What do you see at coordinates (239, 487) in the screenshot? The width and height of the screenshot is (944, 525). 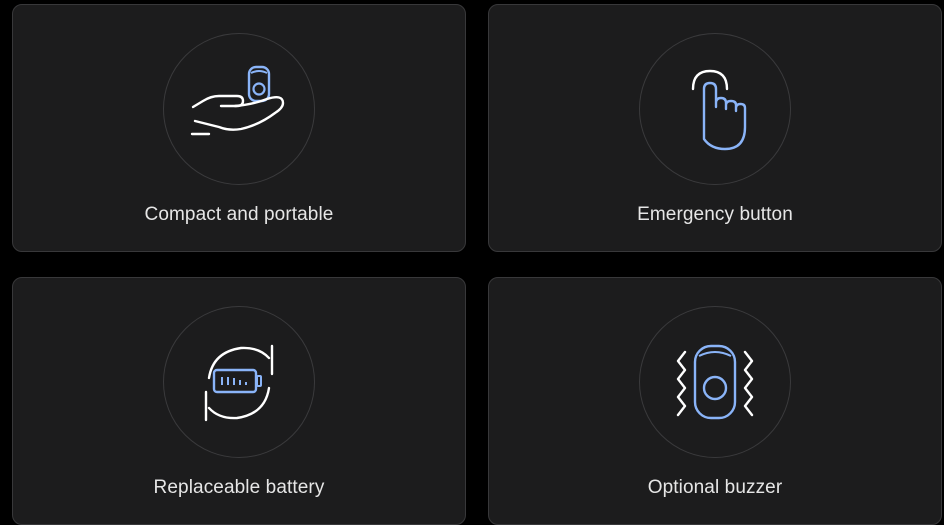 I see `feature-label: Replaceable battery` at bounding box center [239, 487].